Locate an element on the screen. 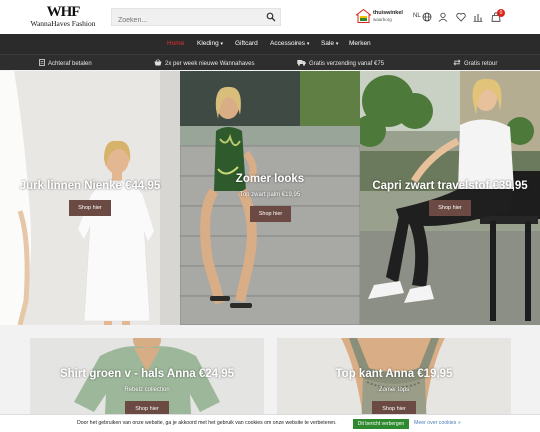 The image size is (540, 432). cart-count-badge: 0 is located at coordinates (501, 13).